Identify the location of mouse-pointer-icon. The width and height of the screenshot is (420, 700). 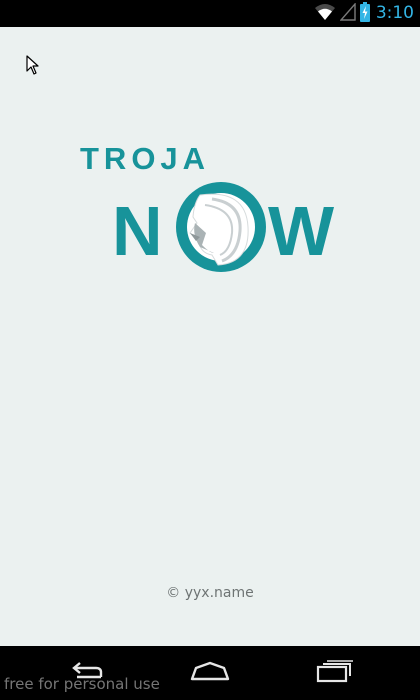
(33, 67).